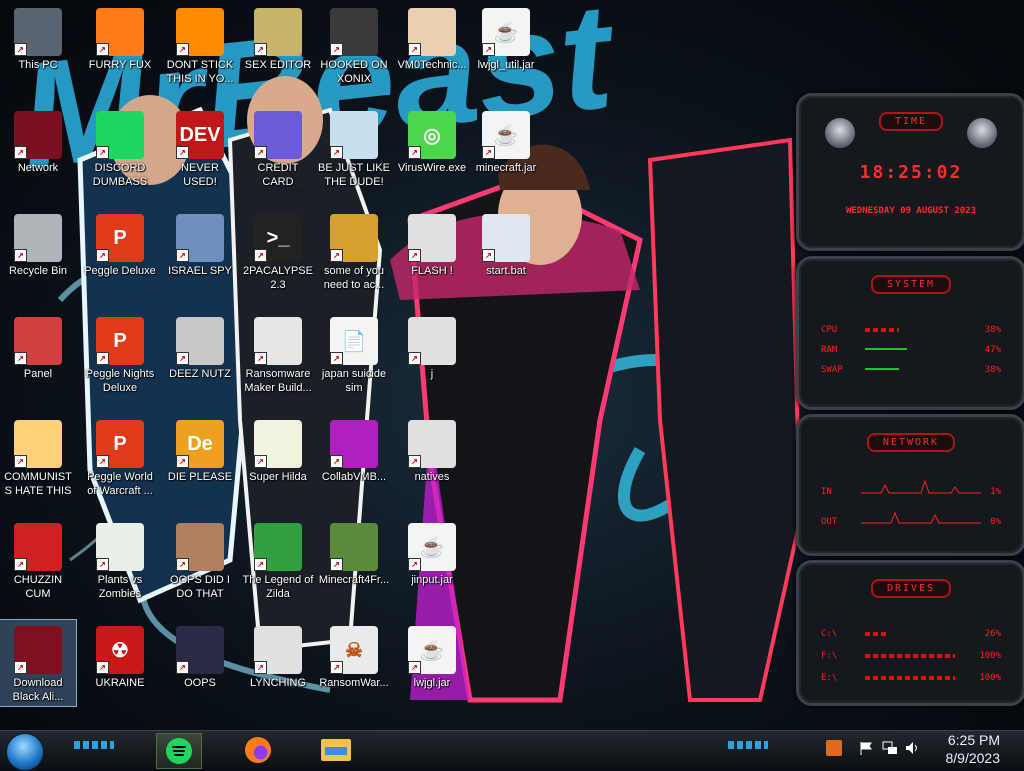 This screenshot has width=1024, height=771. What do you see at coordinates (432, 560) in the screenshot?
I see `desktop-icon: ☕ ↗ jinput.jar` at bounding box center [432, 560].